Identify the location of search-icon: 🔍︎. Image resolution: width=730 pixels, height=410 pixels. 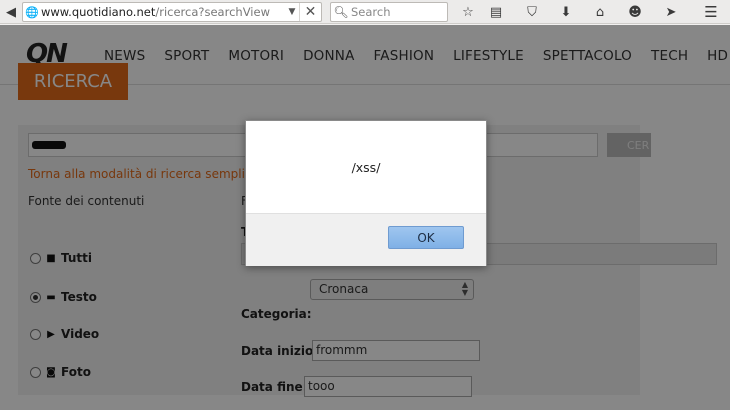
(341, 12).